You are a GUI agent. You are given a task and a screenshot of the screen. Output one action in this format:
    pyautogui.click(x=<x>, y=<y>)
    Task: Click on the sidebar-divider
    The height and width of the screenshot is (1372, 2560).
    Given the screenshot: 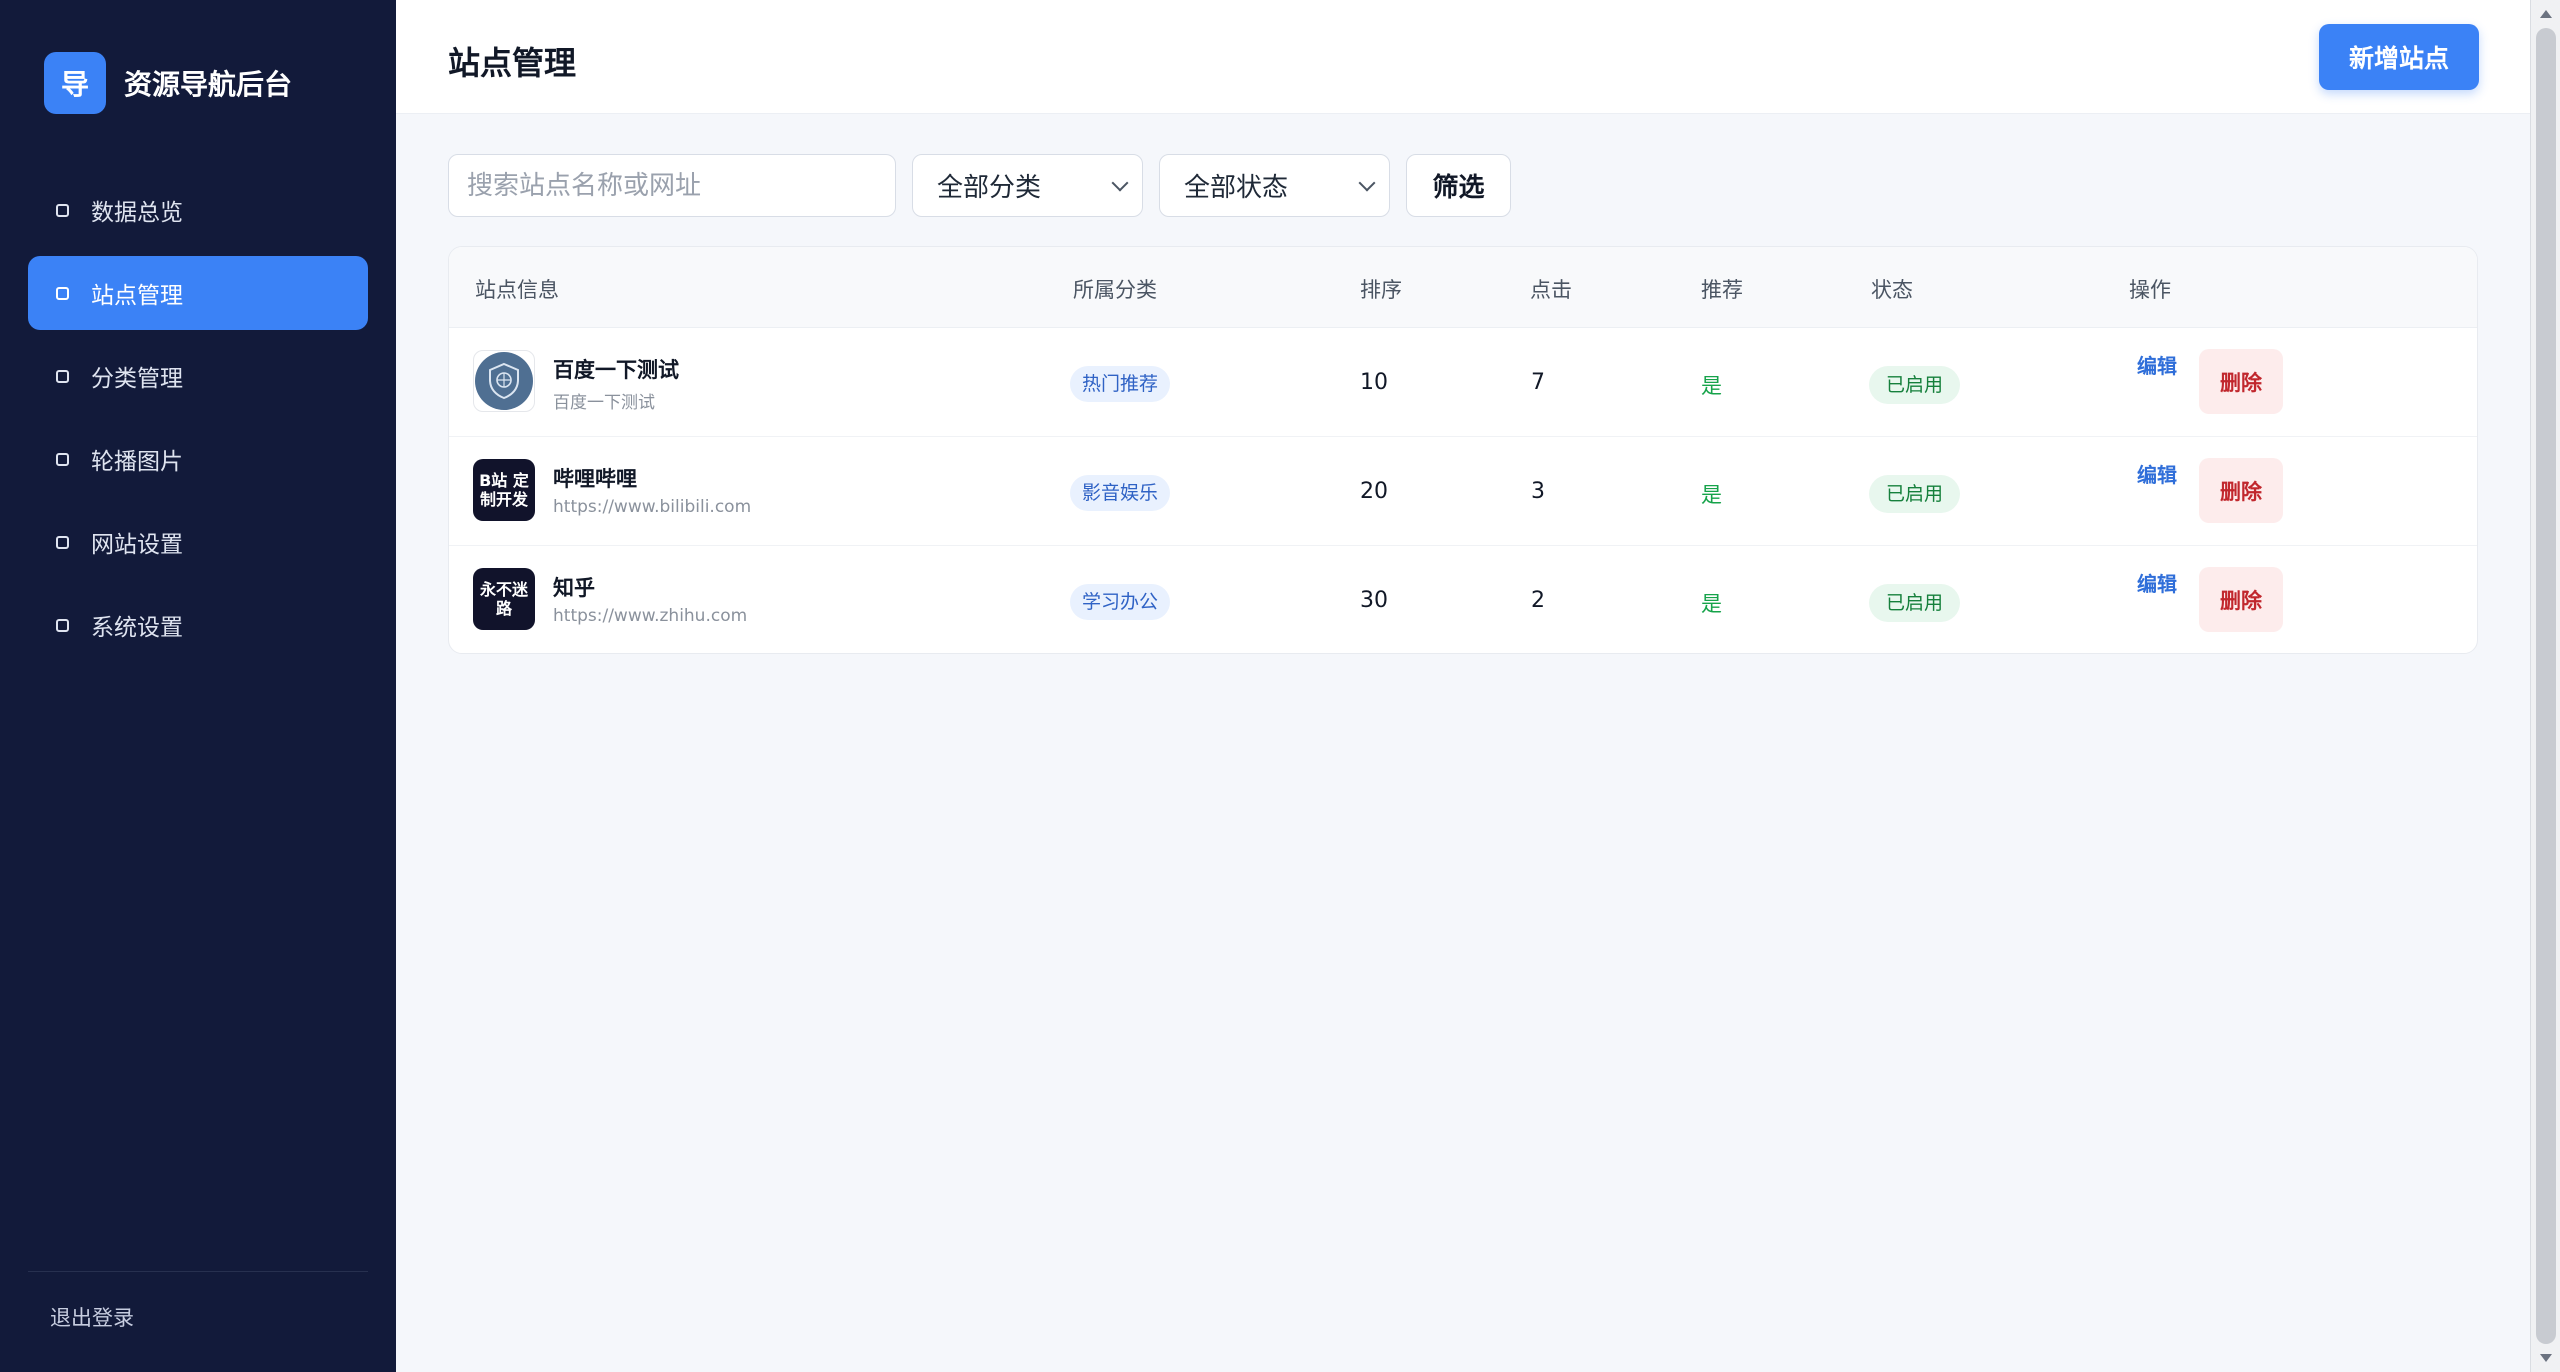 What is the action you would take?
    pyautogui.click(x=198, y=1271)
    